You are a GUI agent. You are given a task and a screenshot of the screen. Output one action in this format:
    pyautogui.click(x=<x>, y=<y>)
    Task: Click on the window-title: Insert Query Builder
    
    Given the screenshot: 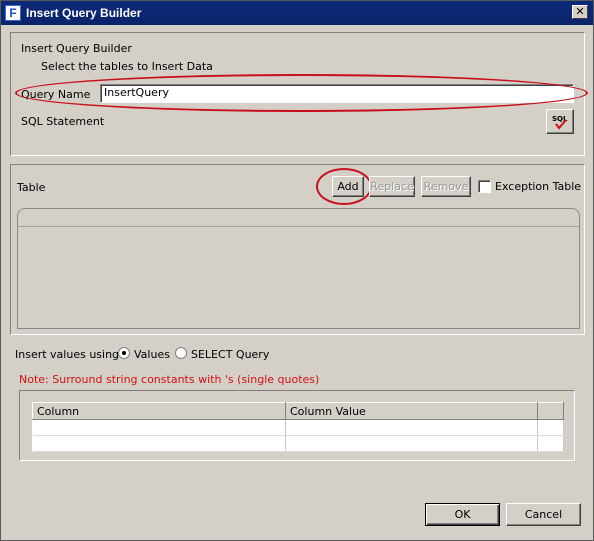 What is the action you would take?
    pyautogui.click(x=84, y=13)
    